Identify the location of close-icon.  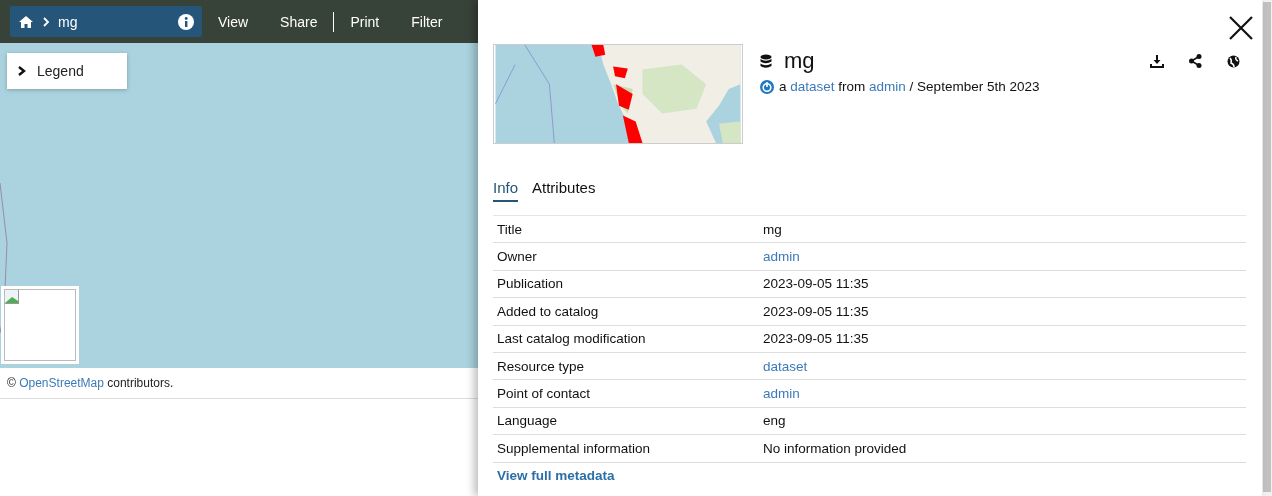
(1241, 28).